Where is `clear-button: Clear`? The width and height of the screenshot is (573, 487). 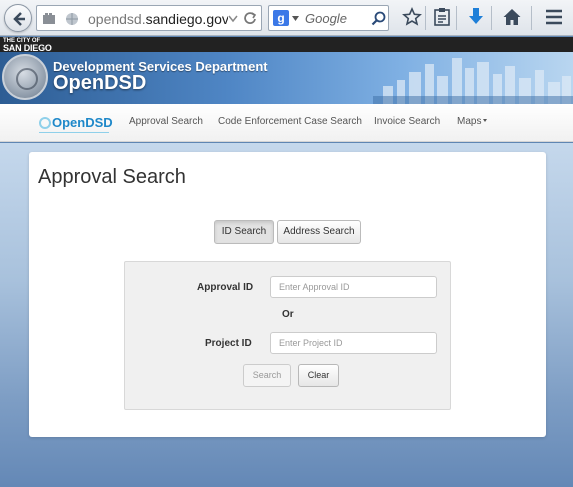
clear-button: Clear is located at coordinates (318, 375).